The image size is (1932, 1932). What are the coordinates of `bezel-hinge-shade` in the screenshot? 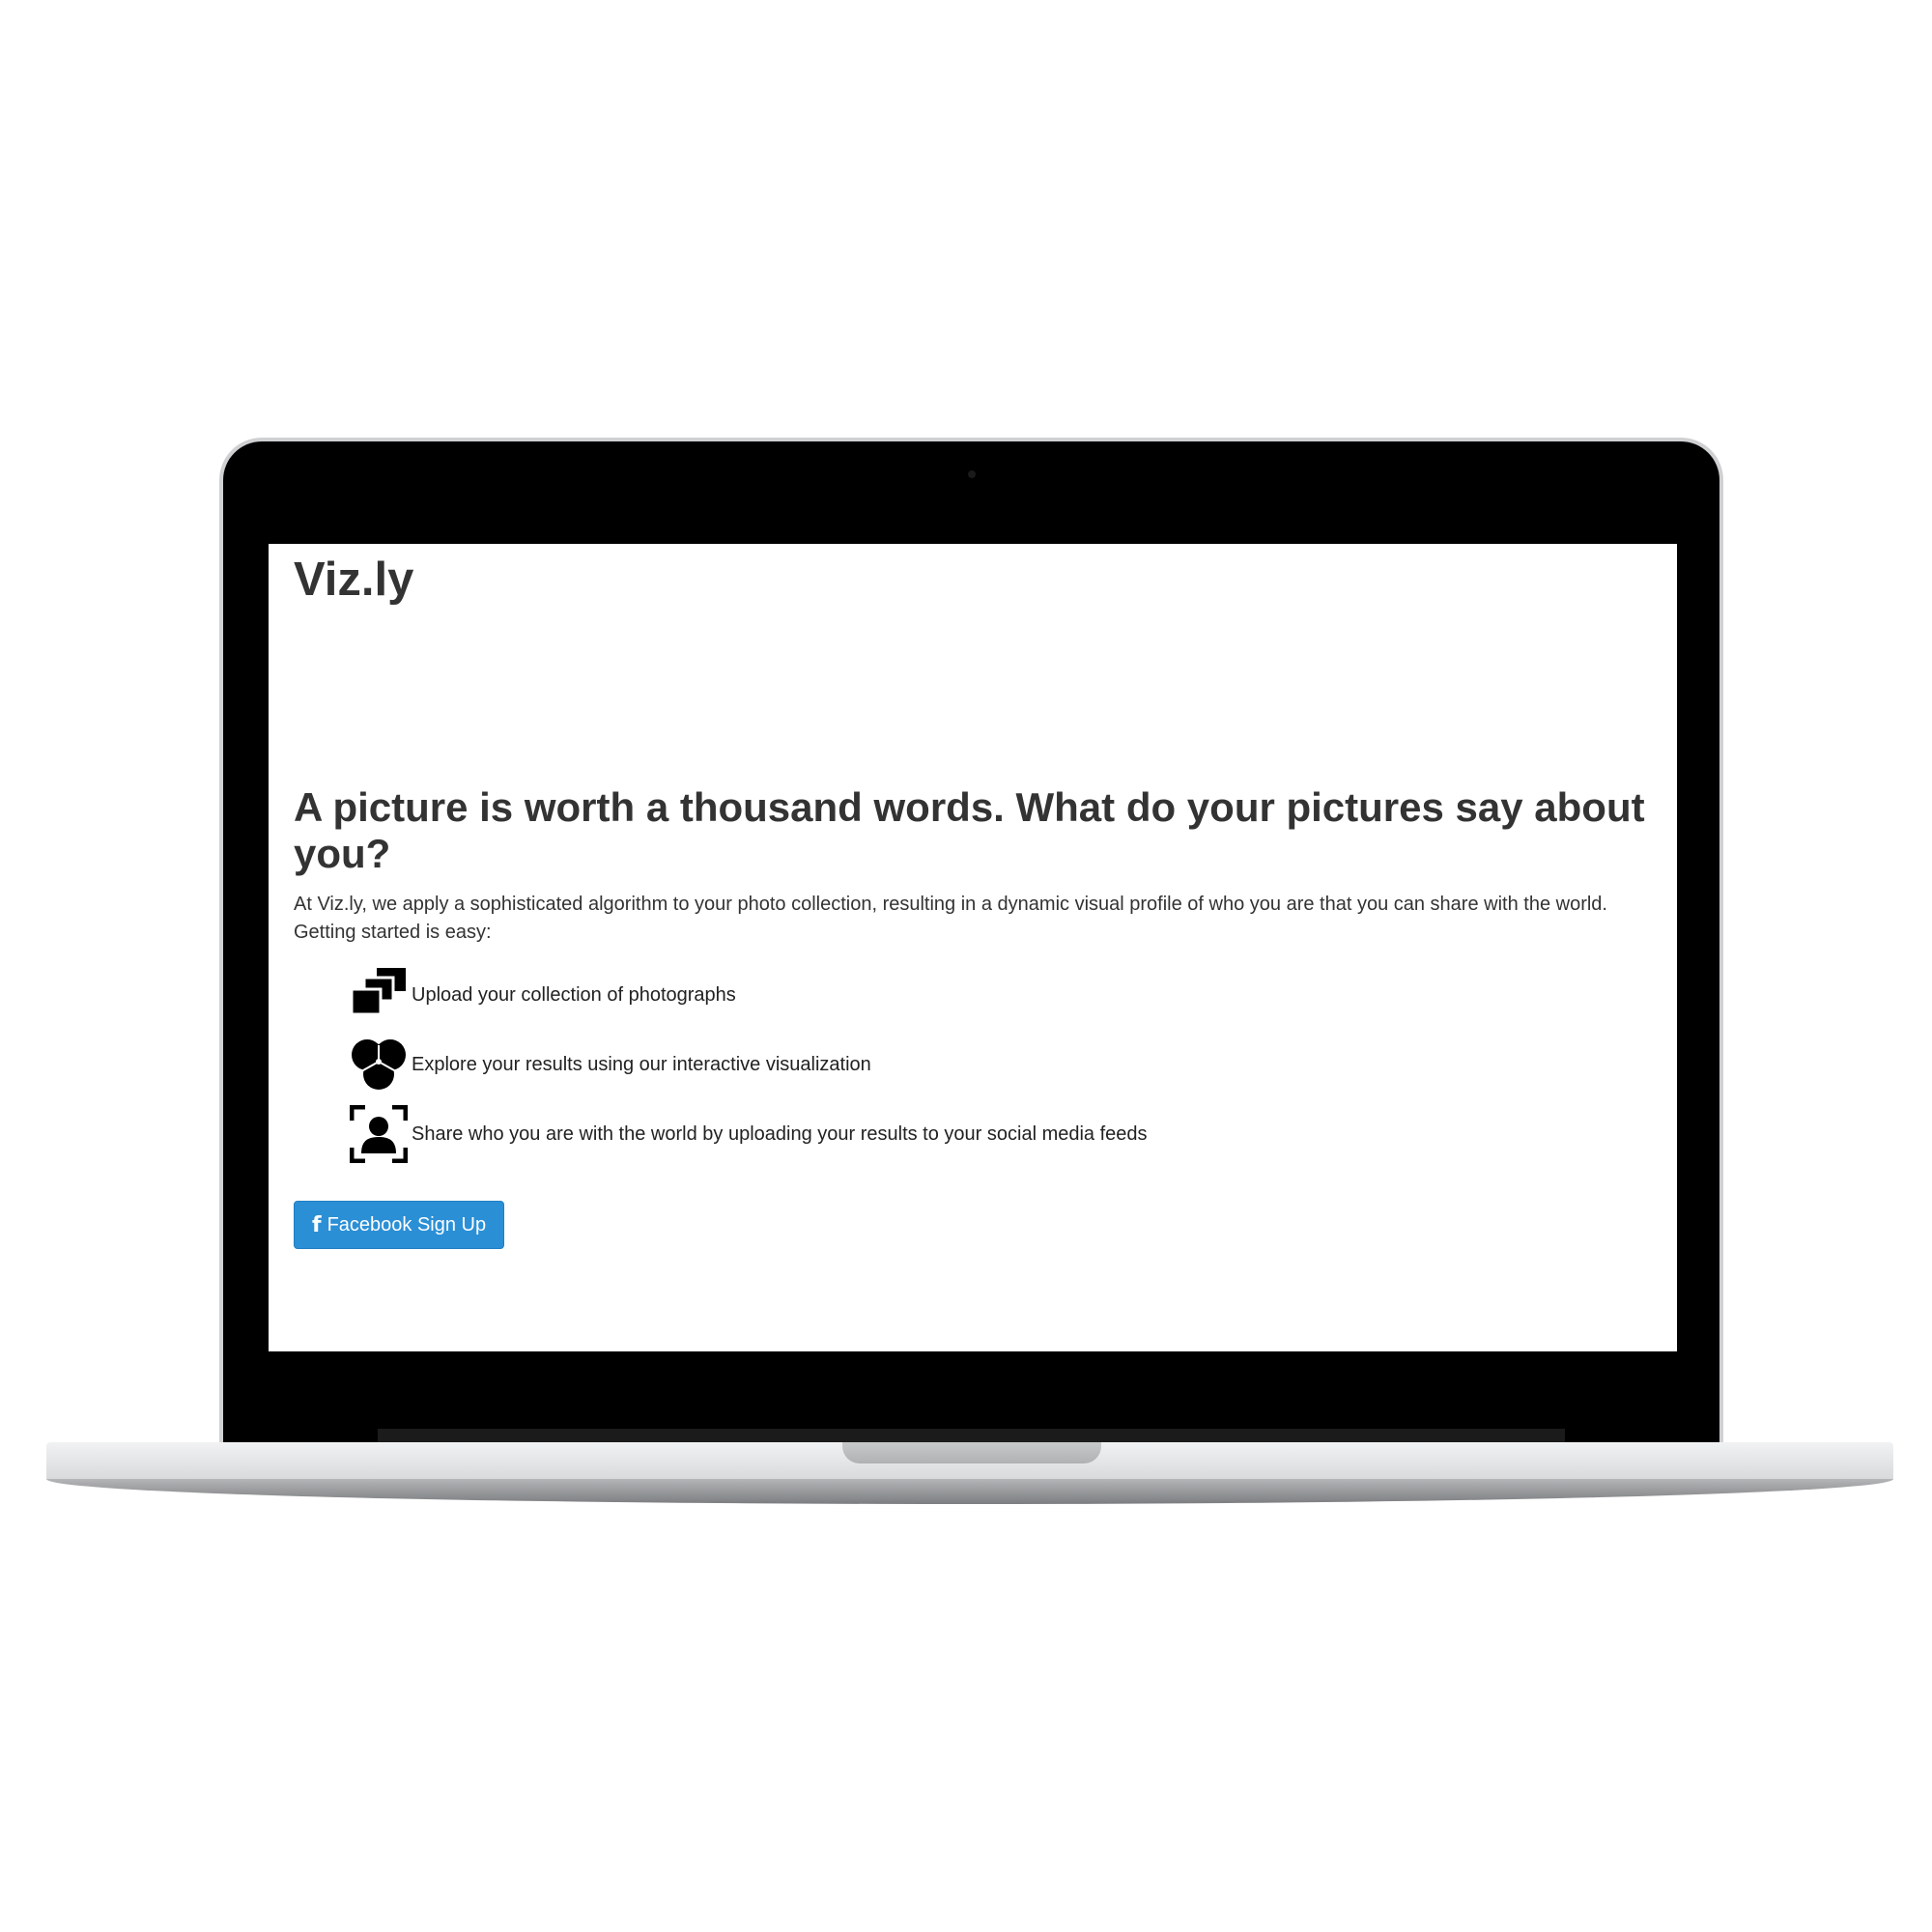 It's located at (971, 1435).